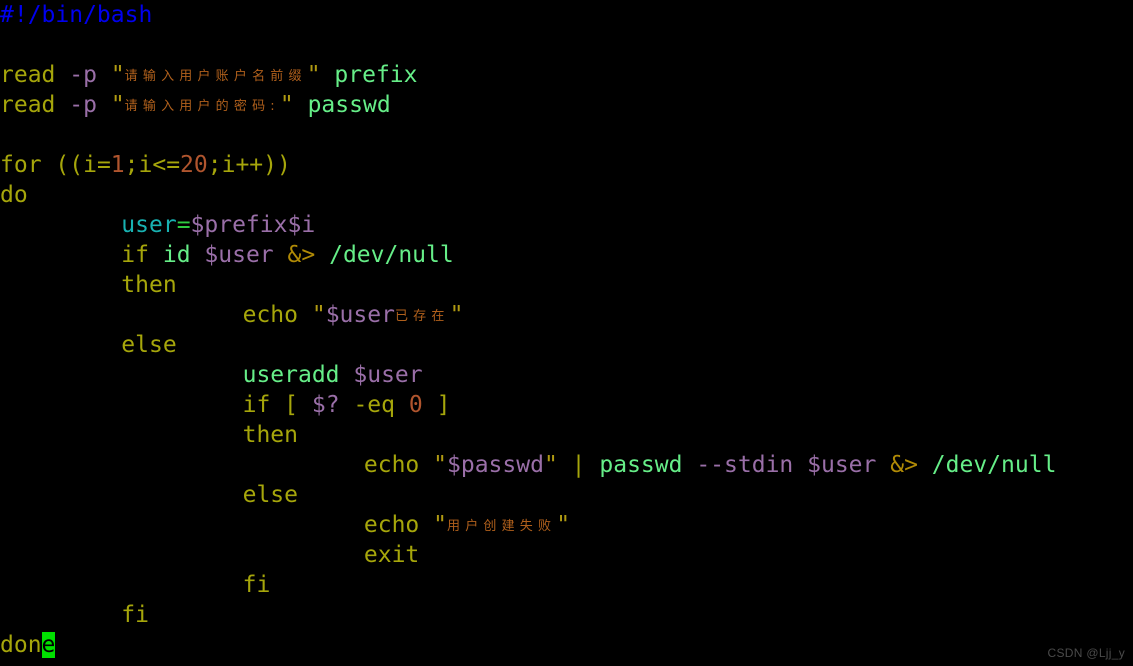 The width and height of the screenshot is (1133, 666). What do you see at coordinates (21, 645) in the screenshot?
I see `keyword-token: don` at bounding box center [21, 645].